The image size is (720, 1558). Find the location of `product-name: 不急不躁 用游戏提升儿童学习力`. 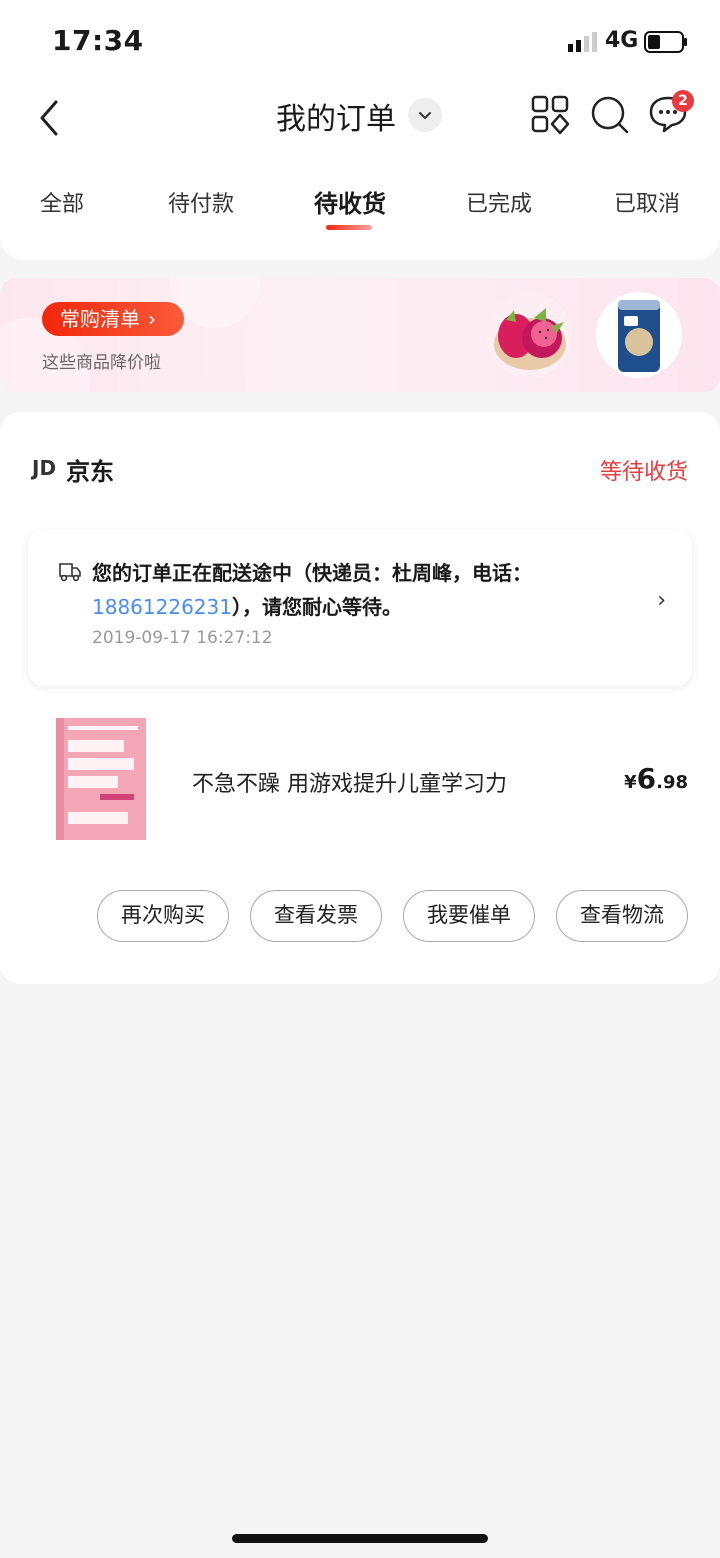

product-name: 不急不躁 用游戏提升儿童学习力 is located at coordinates (349, 782).